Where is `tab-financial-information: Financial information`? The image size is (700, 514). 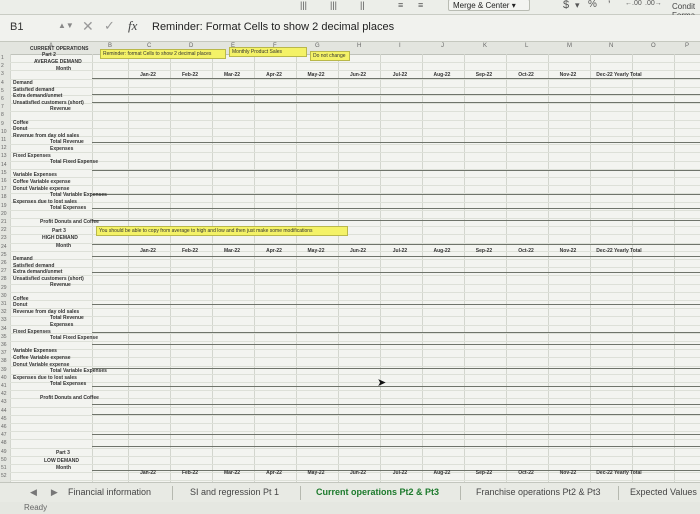 tab-financial-information: Financial information is located at coordinates (109, 492).